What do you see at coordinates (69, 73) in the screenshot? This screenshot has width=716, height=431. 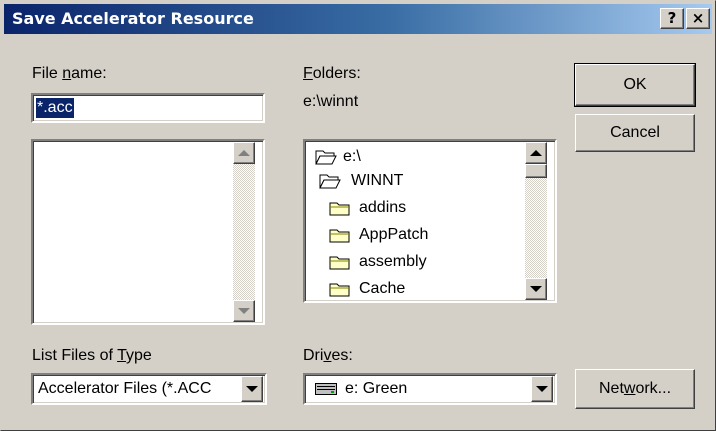 I see `file-name-label: File name:` at bounding box center [69, 73].